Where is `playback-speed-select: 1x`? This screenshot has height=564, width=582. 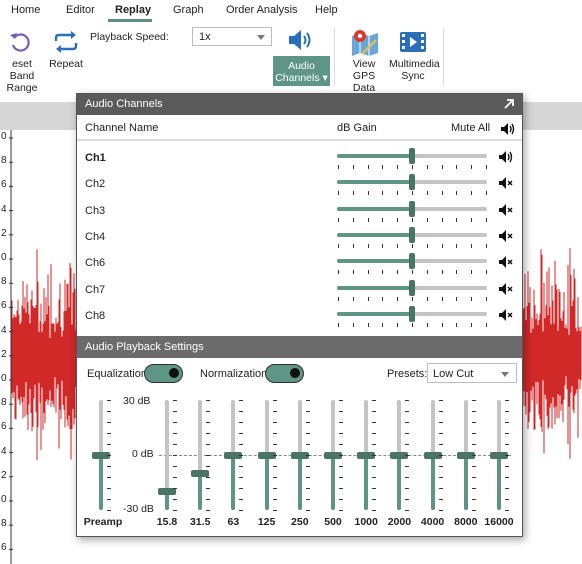 playback-speed-select: 1x is located at coordinates (232, 36).